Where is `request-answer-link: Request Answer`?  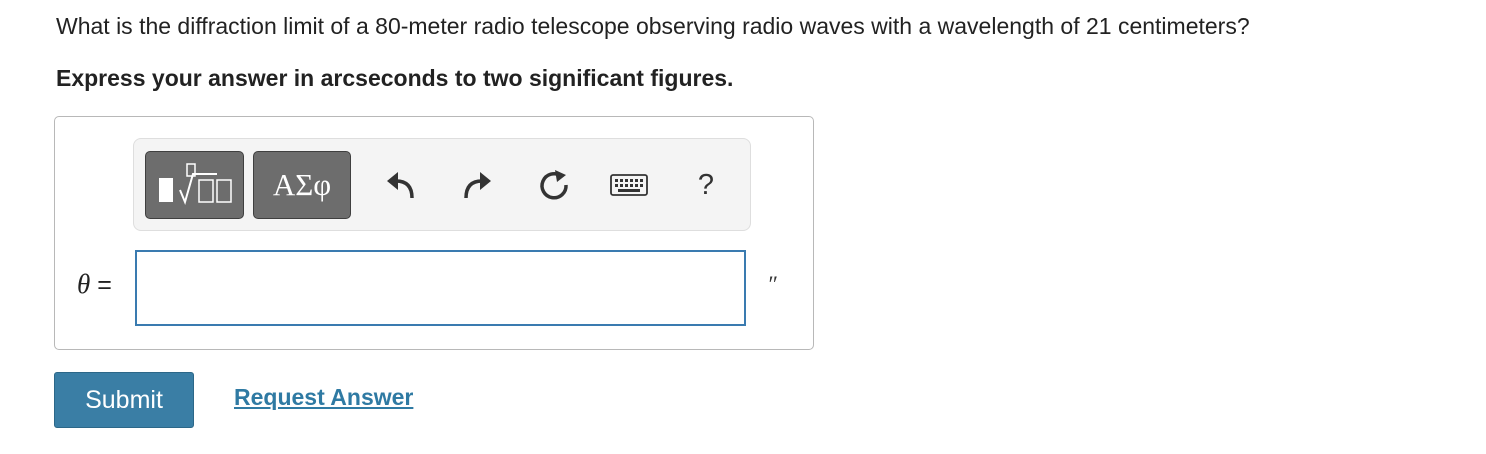 request-answer-link: Request Answer is located at coordinates (323, 397).